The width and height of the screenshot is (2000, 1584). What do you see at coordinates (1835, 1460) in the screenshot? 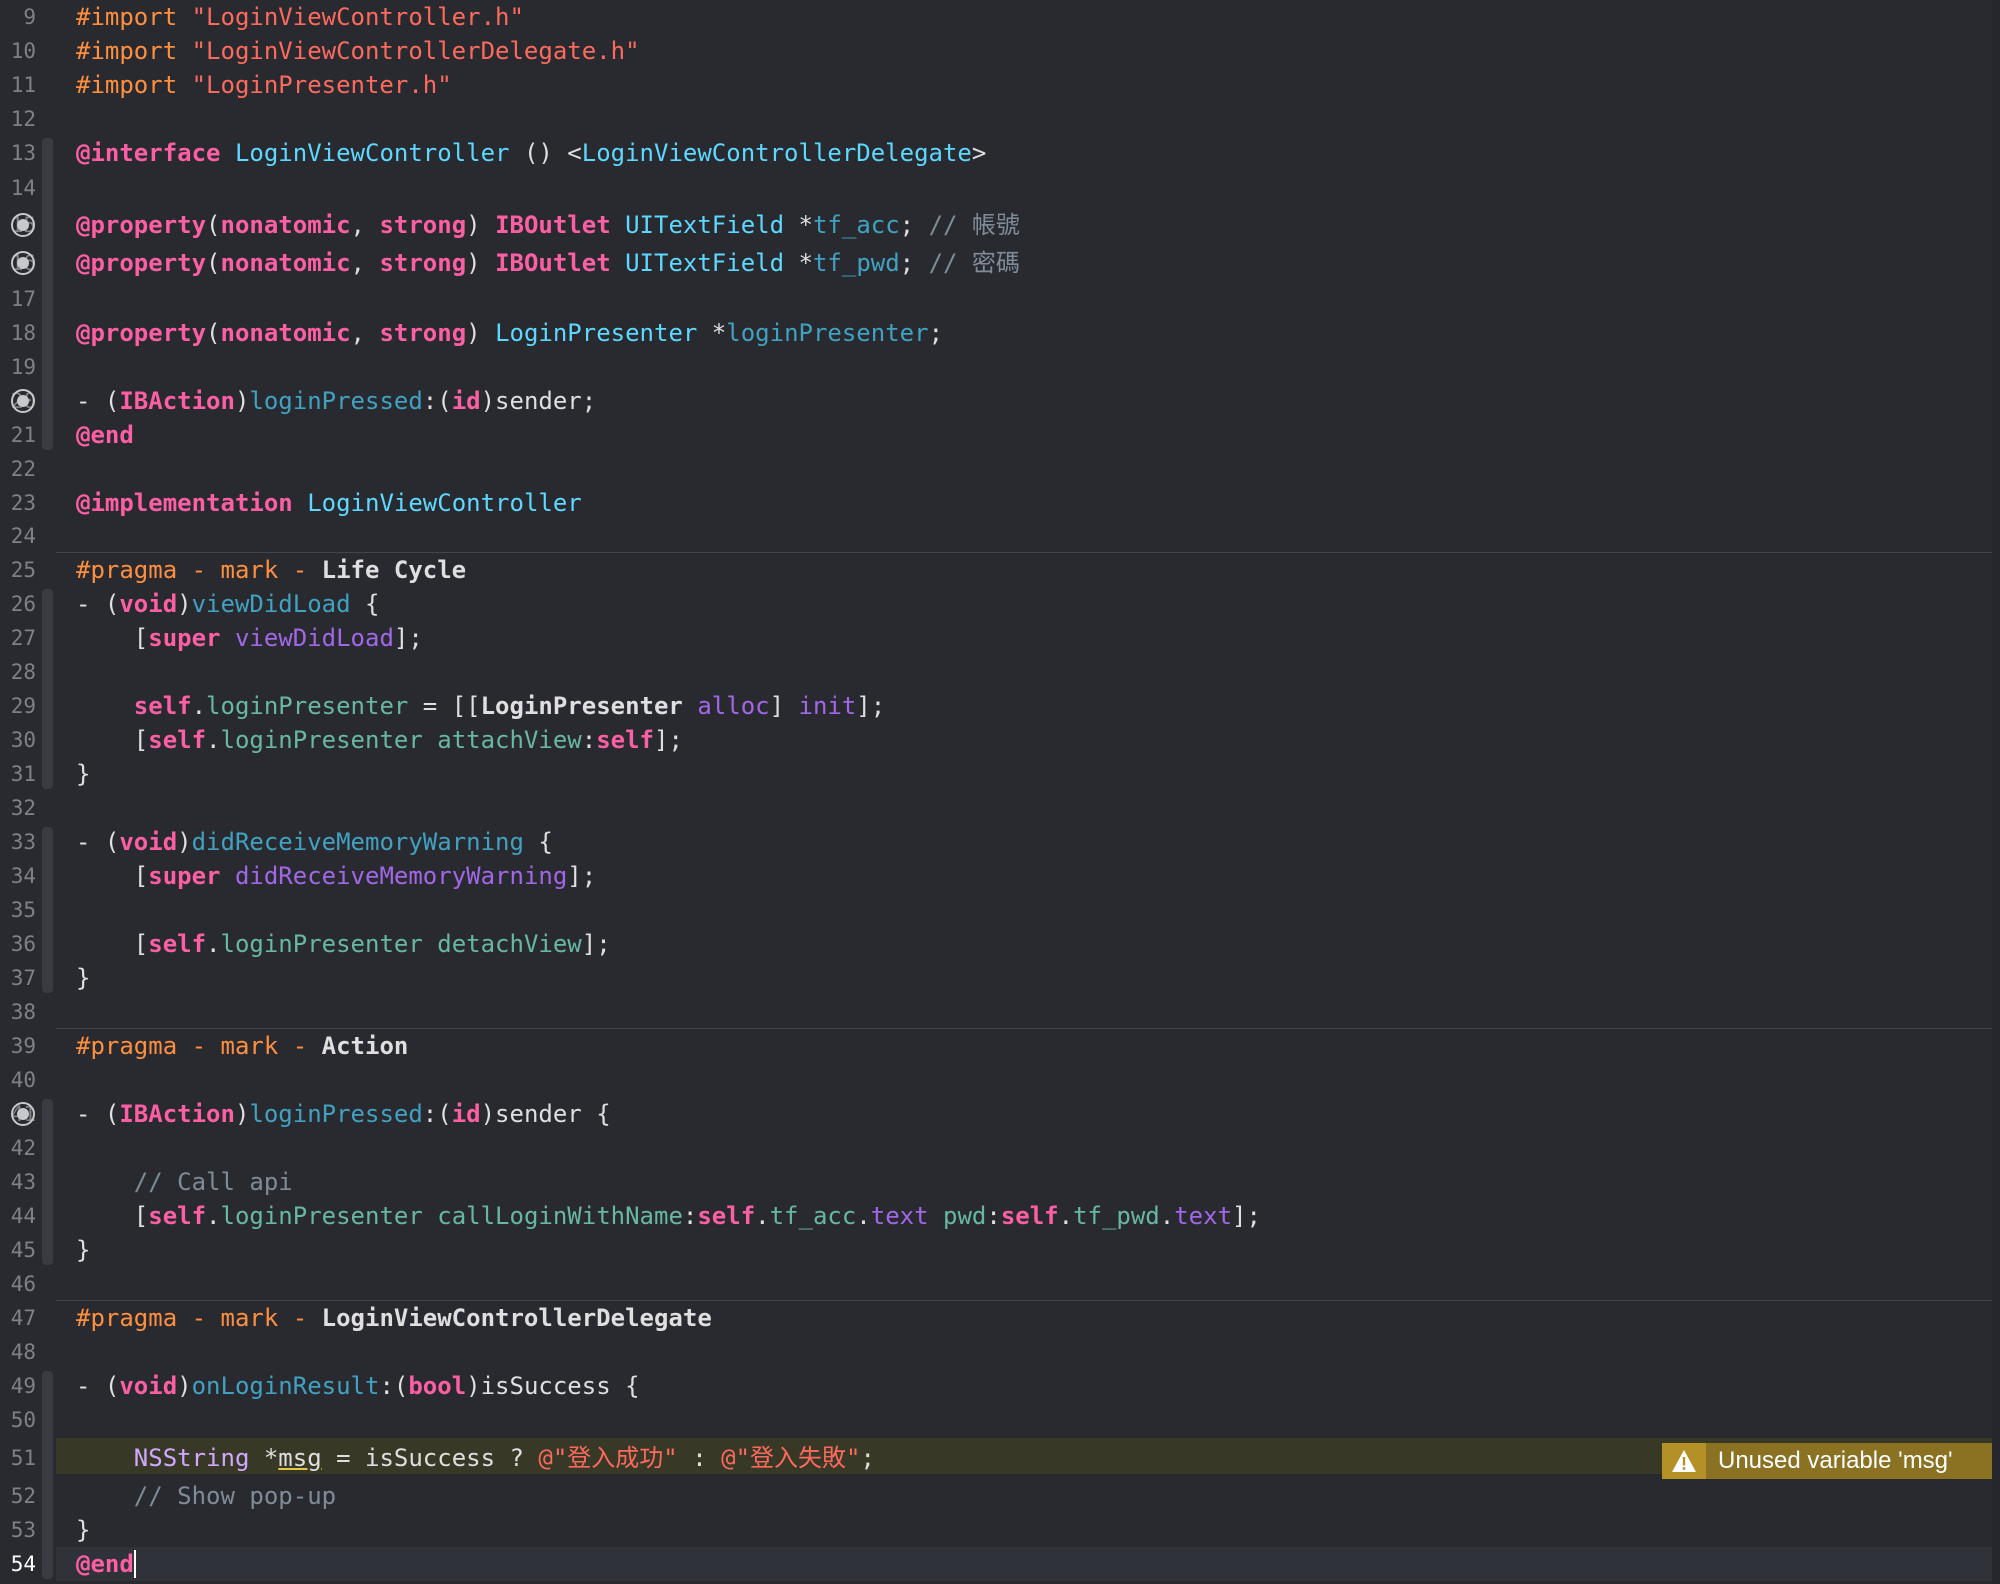
I see `warning-message: Unused variable 'msg'` at bounding box center [1835, 1460].